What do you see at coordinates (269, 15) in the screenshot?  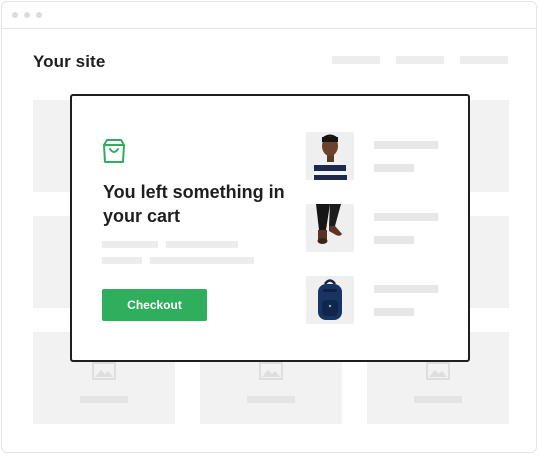 I see `window-chrome` at bounding box center [269, 15].